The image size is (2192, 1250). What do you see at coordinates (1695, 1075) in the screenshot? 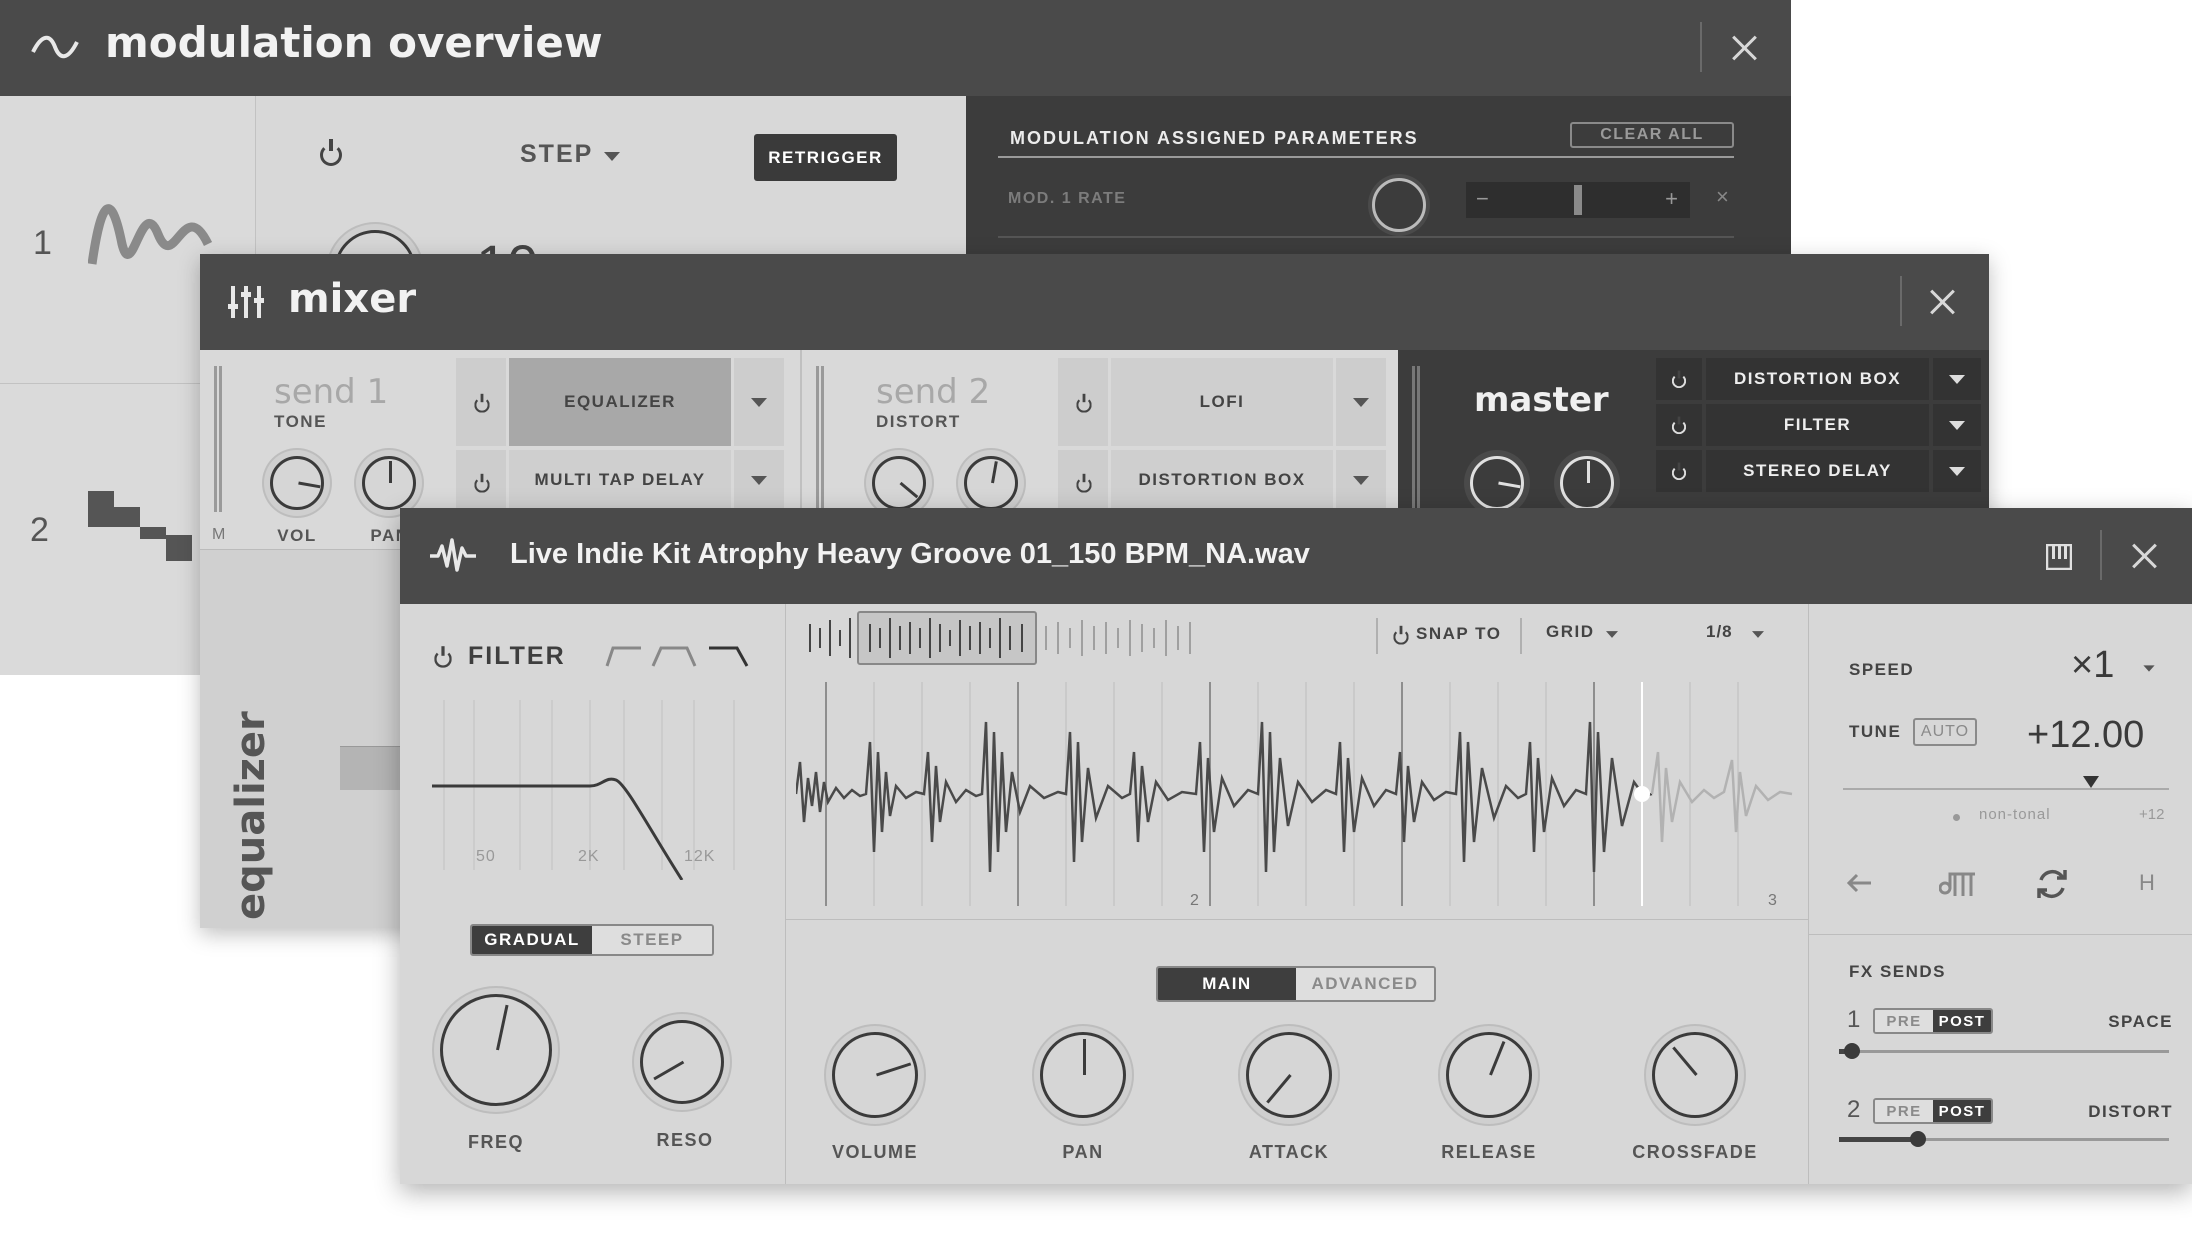
I see `crossfade-knob` at bounding box center [1695, 1075].